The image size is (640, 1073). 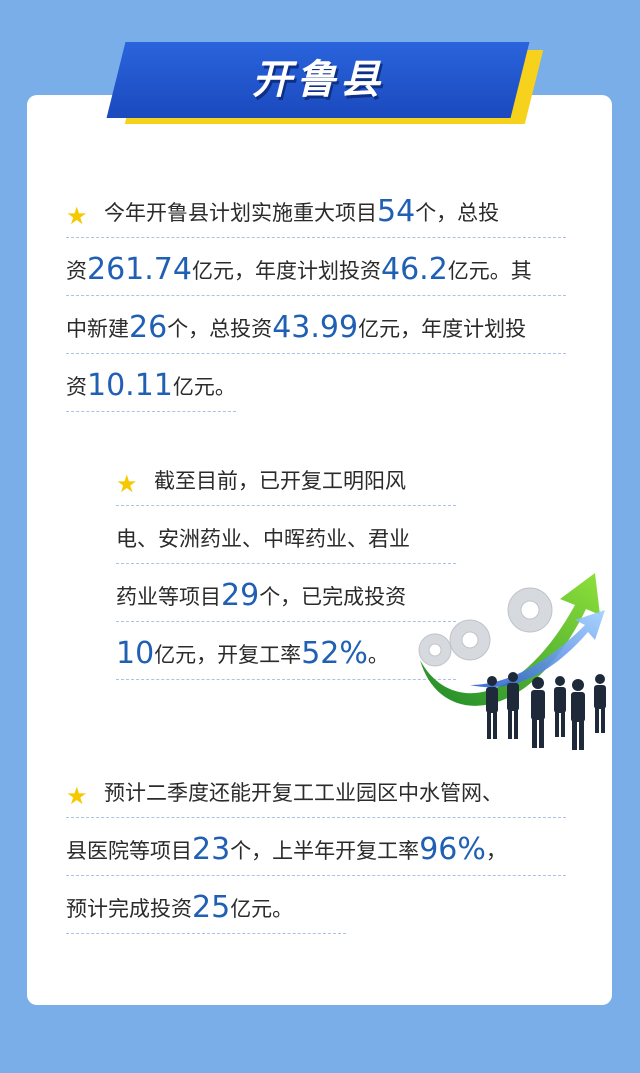 I want to click on text-line: 县医院等项目 23 个，上半年开复工率 96% ，, so click(x=316, y=847).